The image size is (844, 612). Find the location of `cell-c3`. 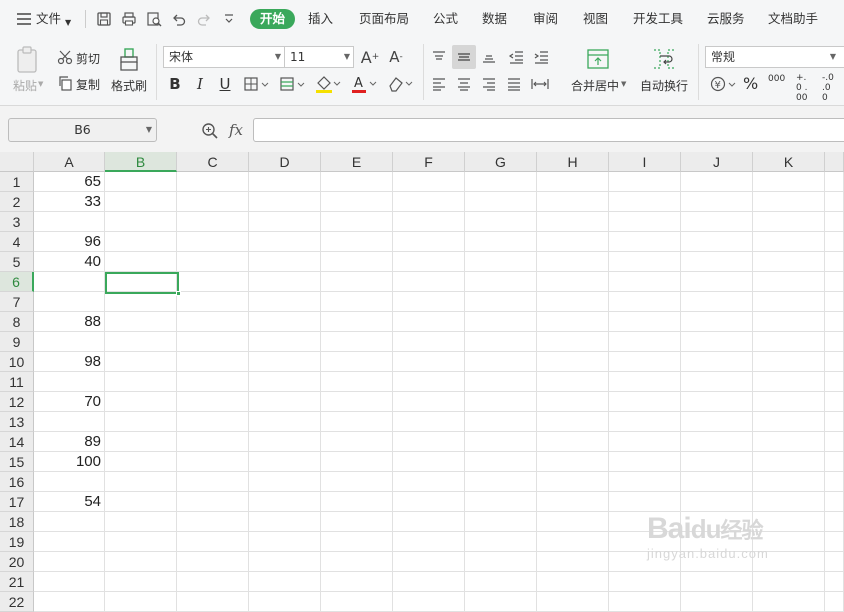

cell-c3 is located at coordinates (213, 222).